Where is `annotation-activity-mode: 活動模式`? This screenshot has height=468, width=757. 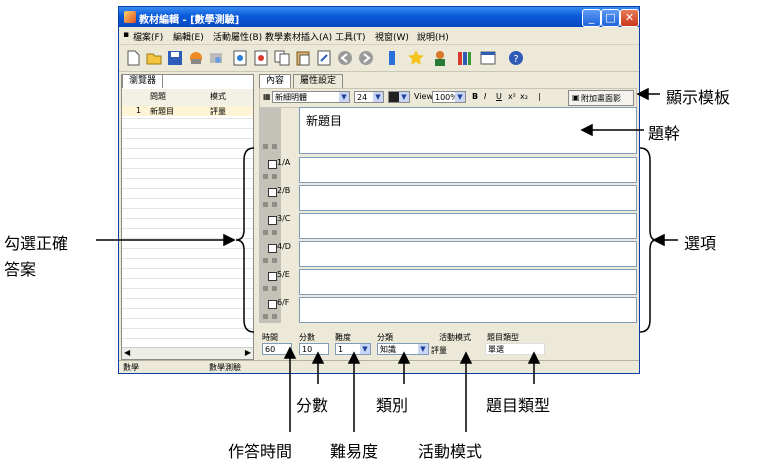 annotation-activity-mode: 活動模式 is located at coordinates (450, 451).